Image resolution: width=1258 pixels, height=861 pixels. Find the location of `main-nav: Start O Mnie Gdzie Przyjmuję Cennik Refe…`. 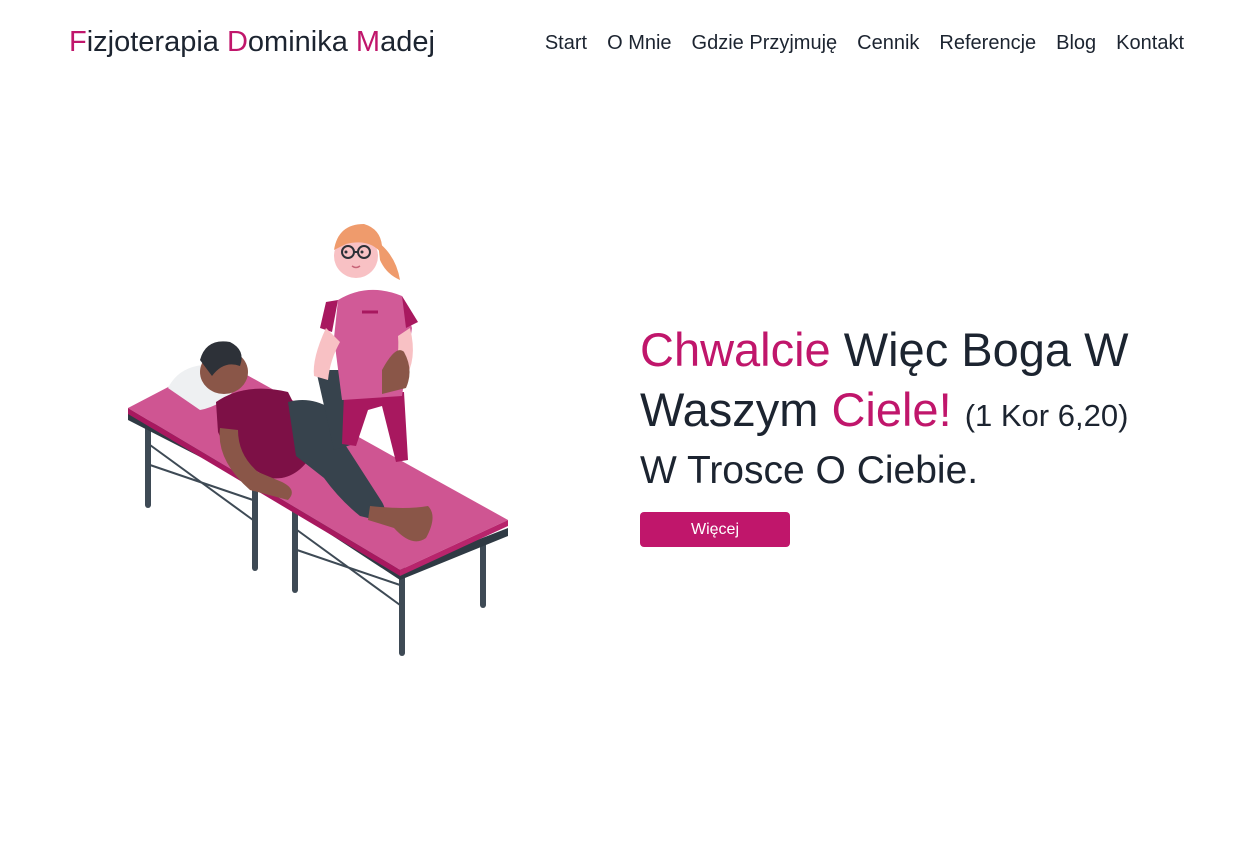

main-nav: Start O Mnie Gdzie Przyjmuję Cennik Refe… is located at coordinates (864, 43).